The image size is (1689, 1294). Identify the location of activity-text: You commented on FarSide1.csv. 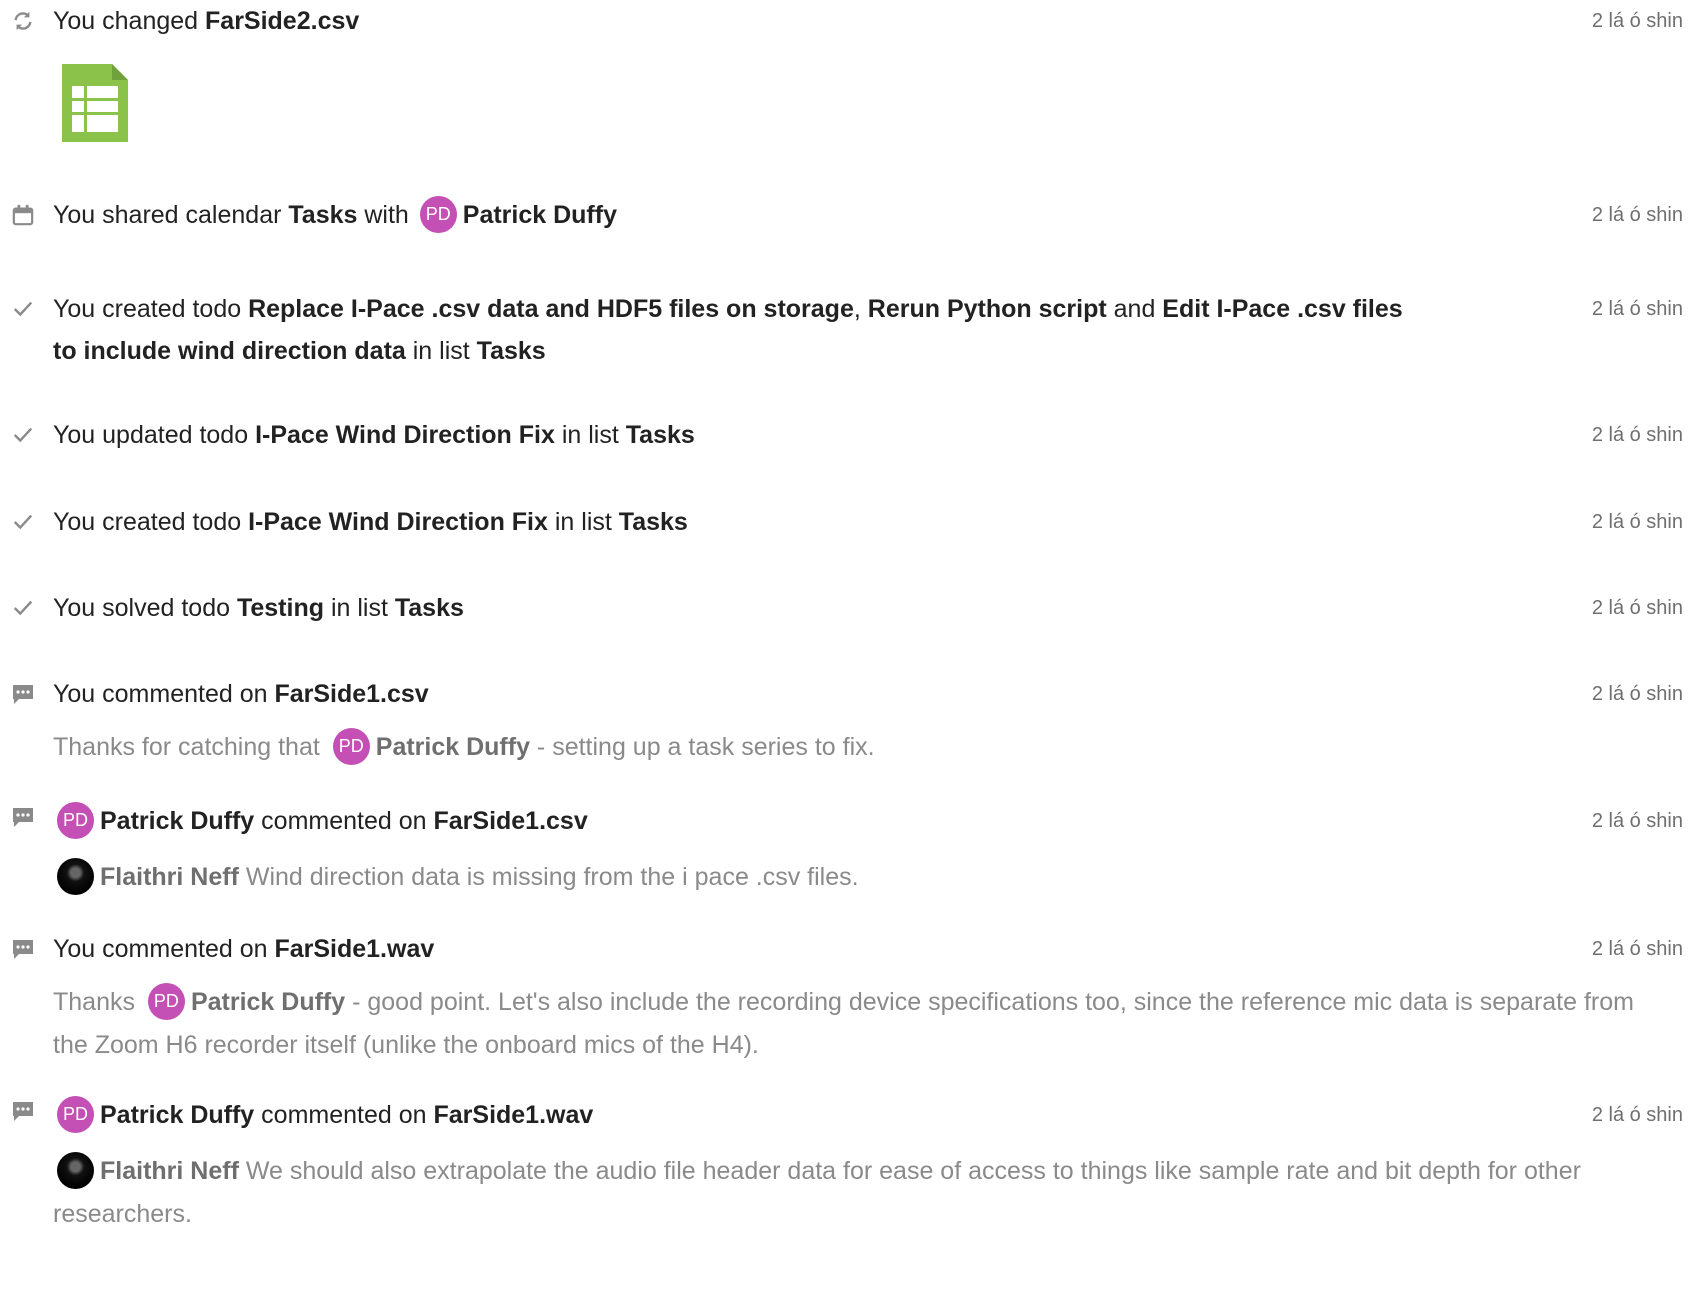
(741, 694).